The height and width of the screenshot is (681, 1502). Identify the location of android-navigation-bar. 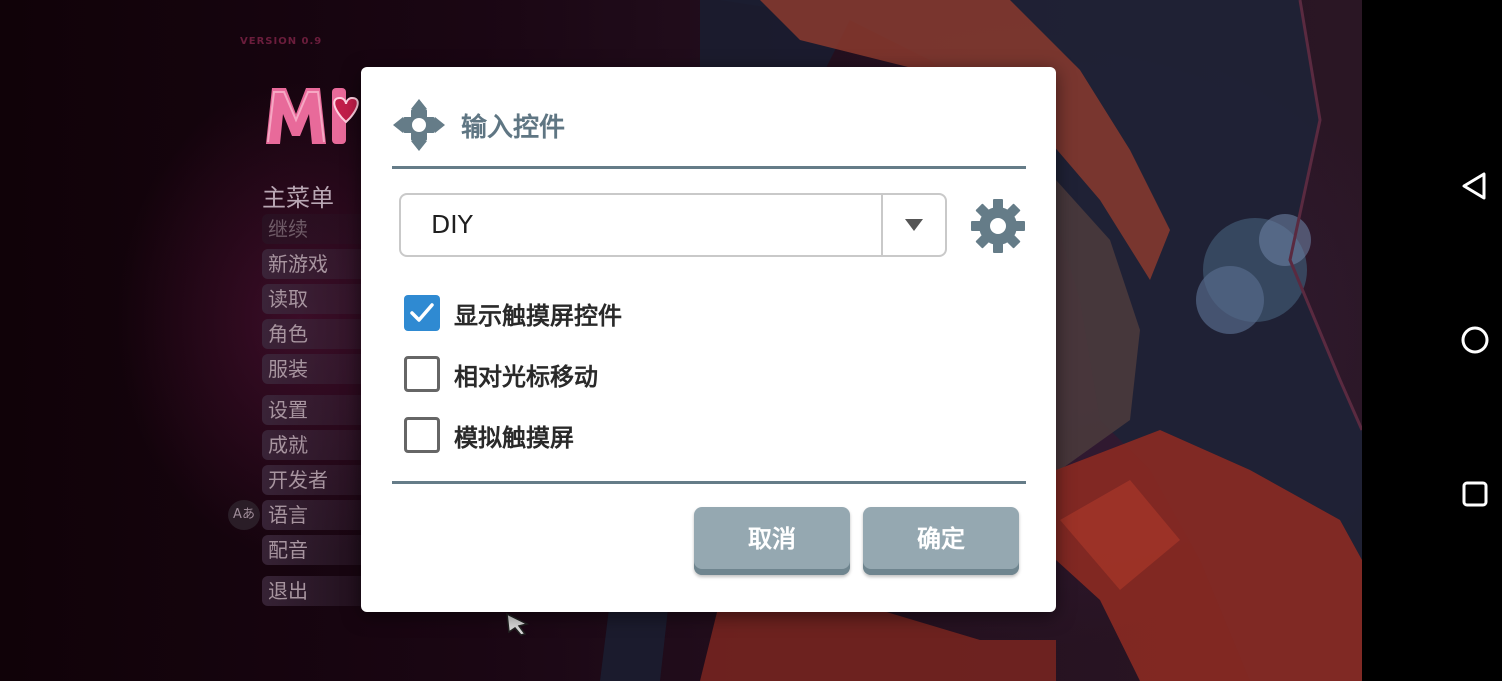
(1432, 340).